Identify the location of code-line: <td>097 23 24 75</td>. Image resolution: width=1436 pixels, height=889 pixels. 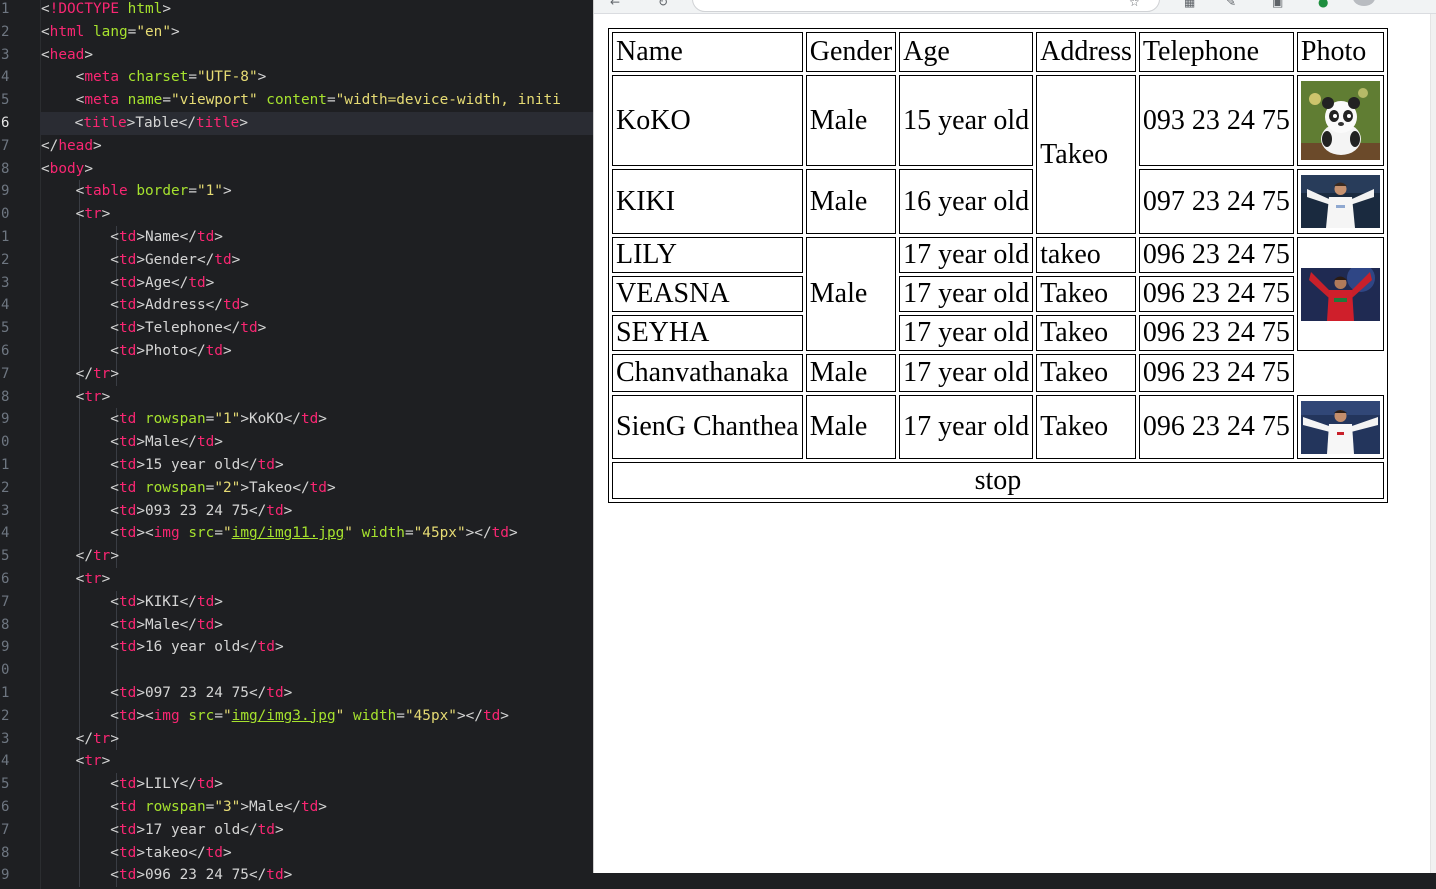
(166, 693).